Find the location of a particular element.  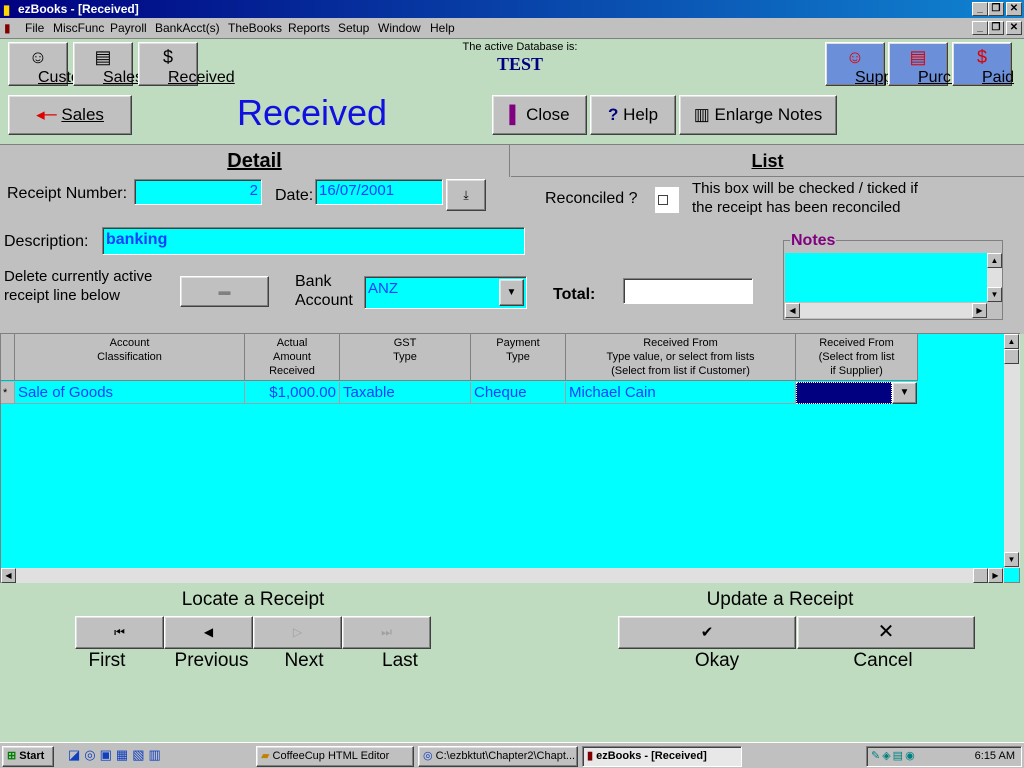

update-receipt-label: Update a Receipt is located at coordinates (780, 599).